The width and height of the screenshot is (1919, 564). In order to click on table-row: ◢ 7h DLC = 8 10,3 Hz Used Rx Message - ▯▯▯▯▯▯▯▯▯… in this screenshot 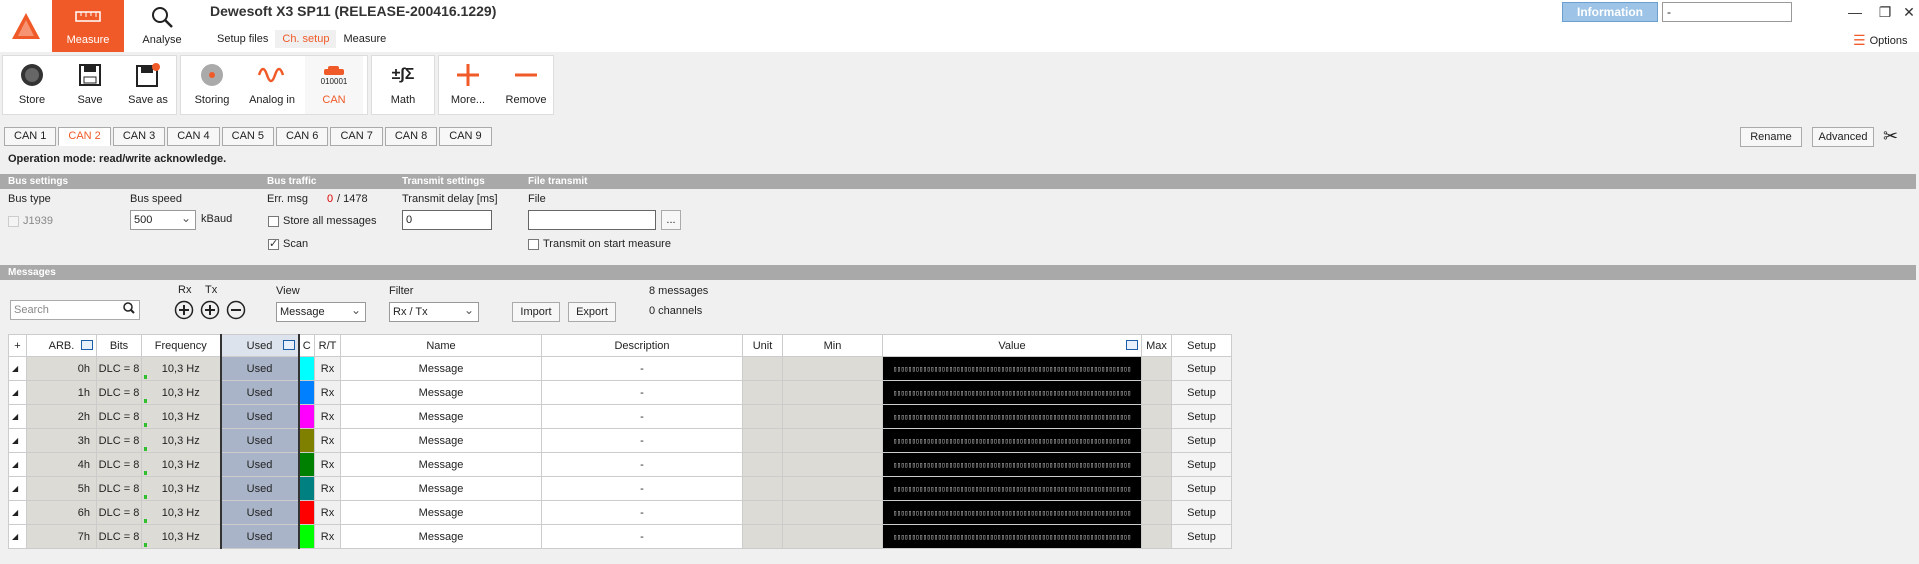, I will do `click(620, 536)`.